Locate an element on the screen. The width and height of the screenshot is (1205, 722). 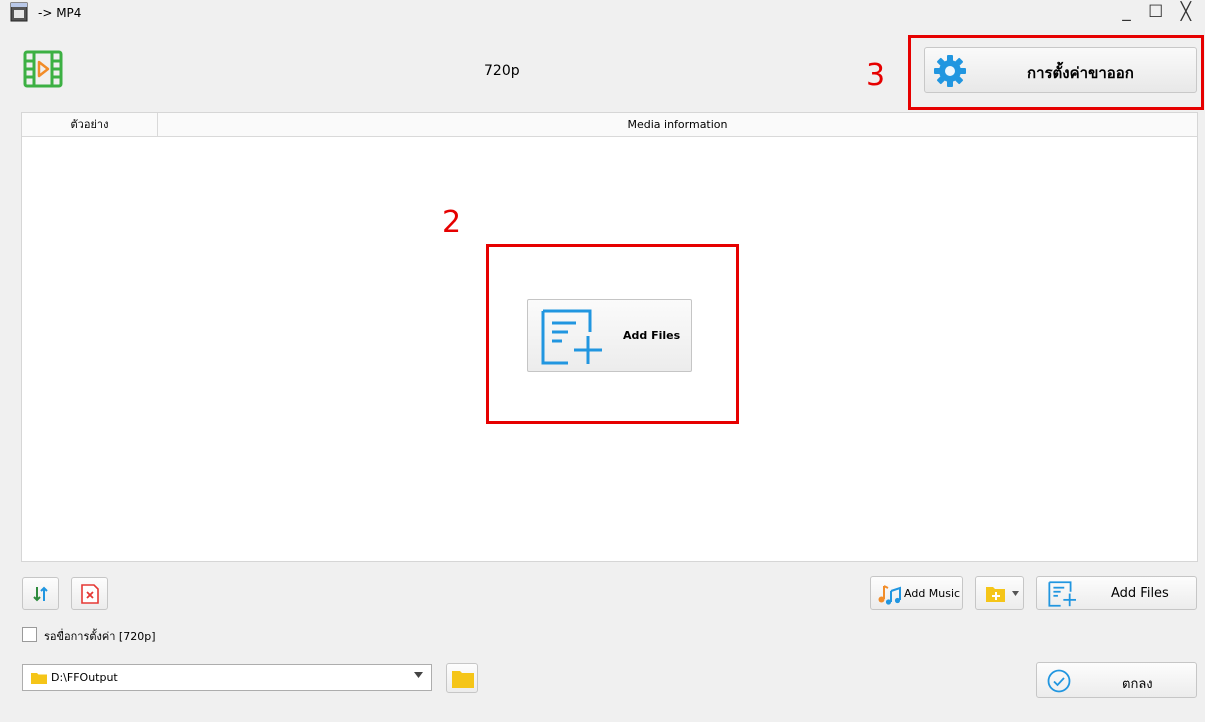
sort-button is located at coordinates (40, 593).